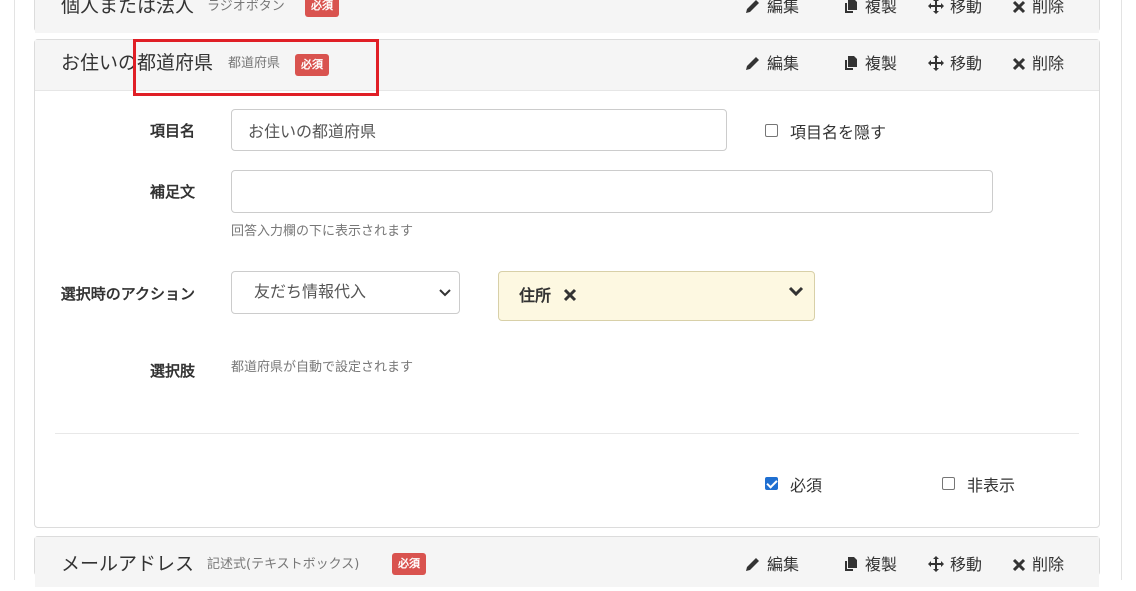  I want to click on hide-name-checkbox, so click(771, 130).